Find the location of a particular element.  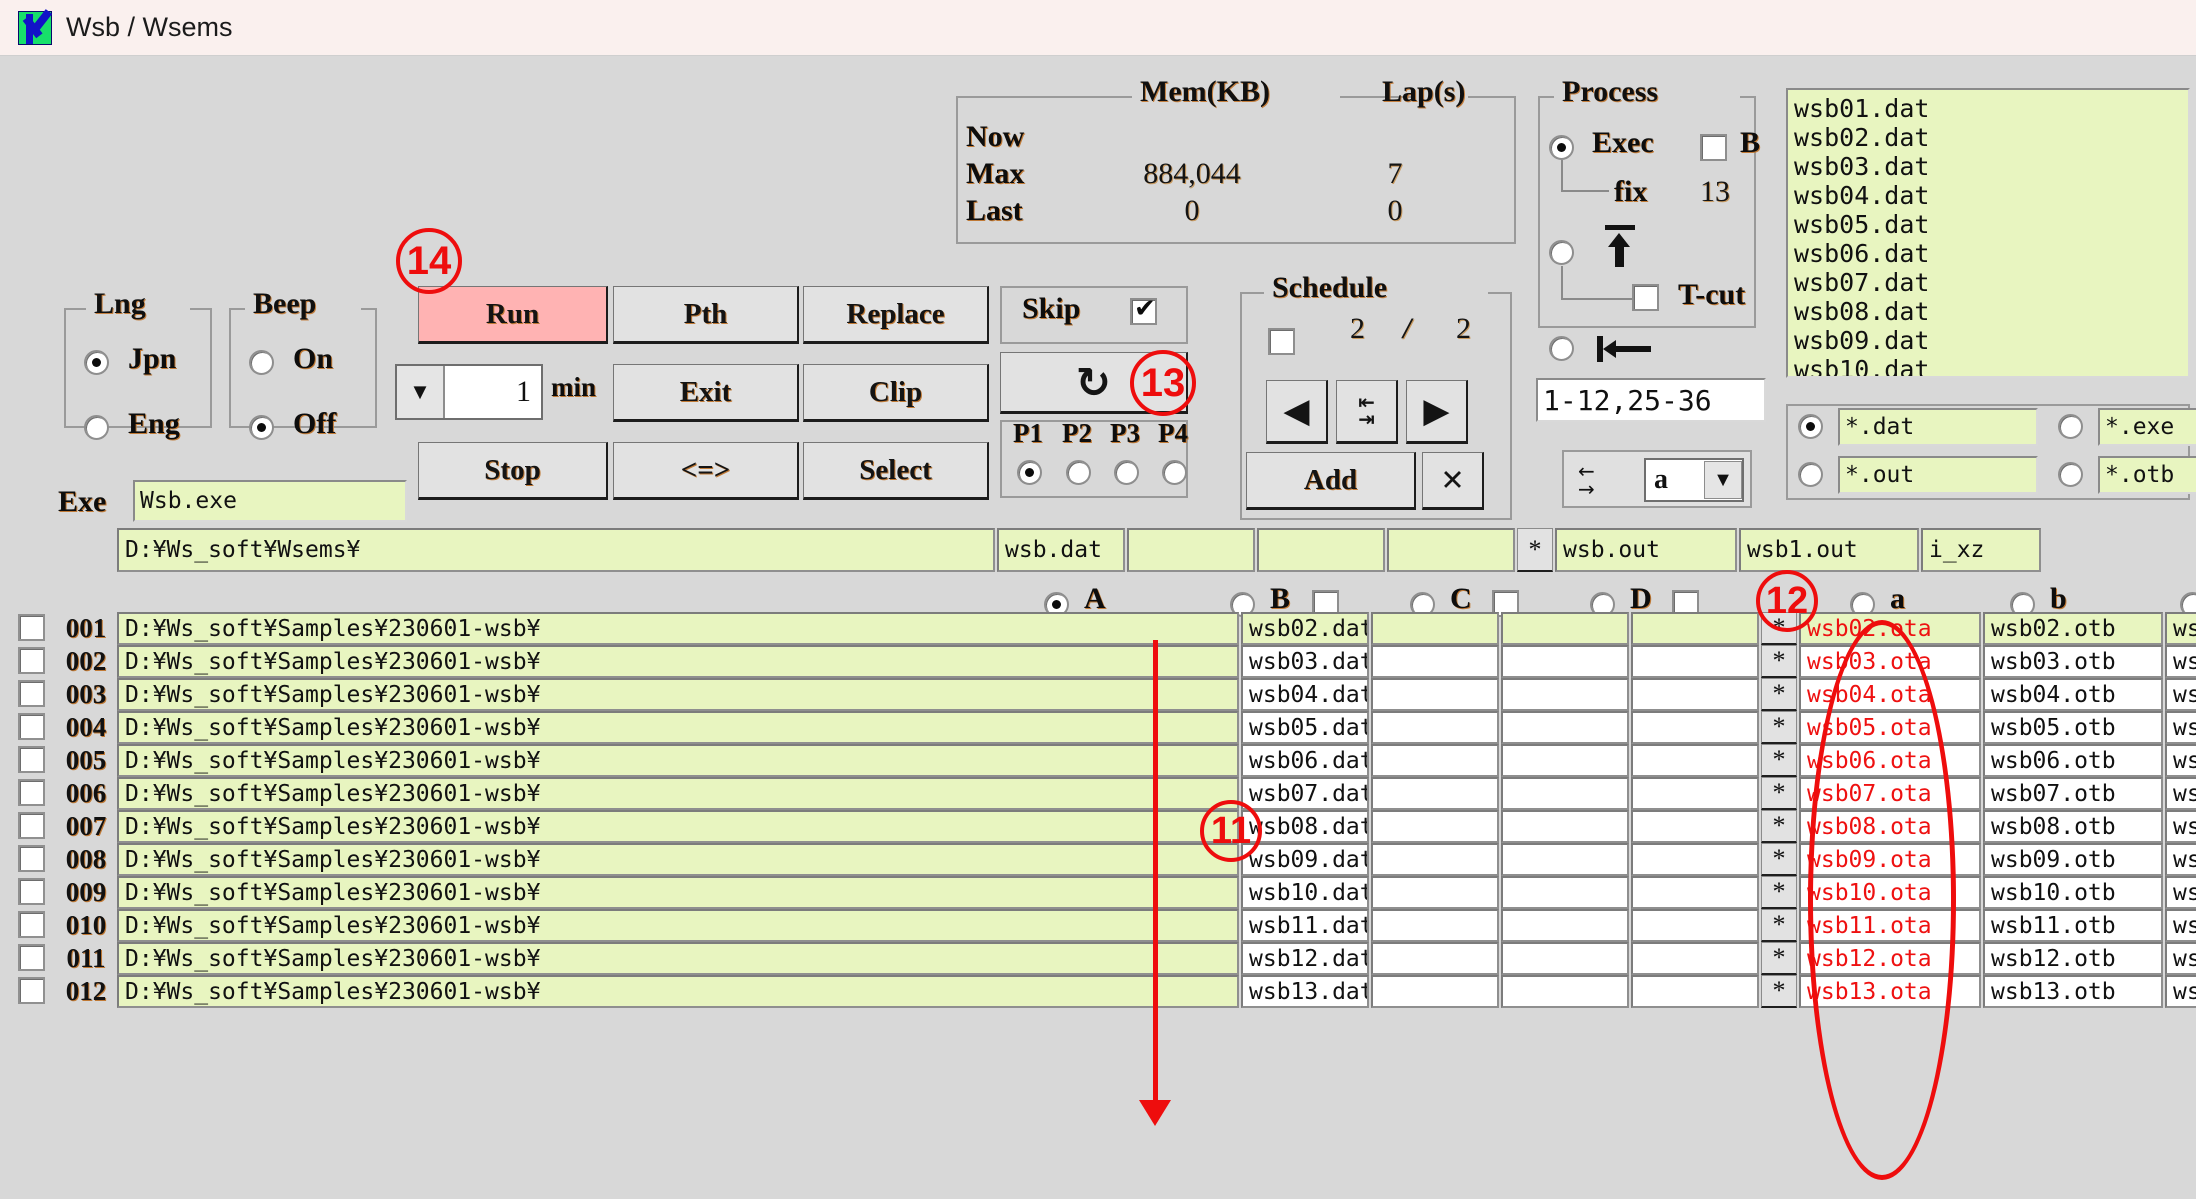

row-otb-cell: wsb08.otb is located at coordinates (2073, 826).